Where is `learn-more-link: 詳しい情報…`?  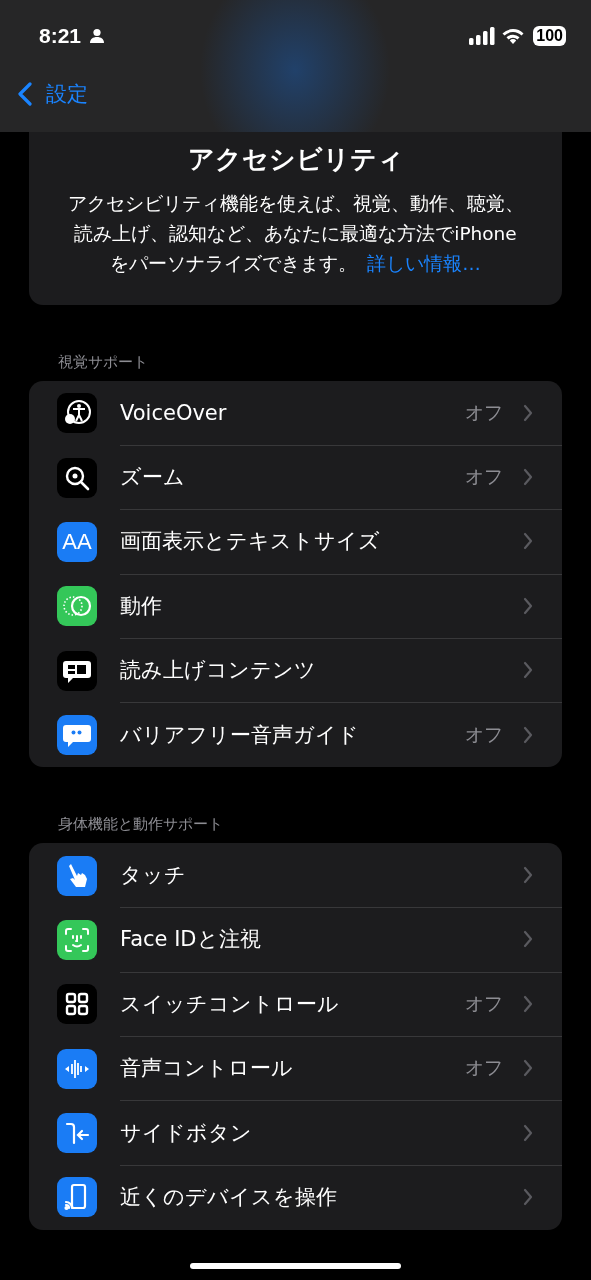
learn-more-link: 詳しい情報… is located at coordinates (424, 263).